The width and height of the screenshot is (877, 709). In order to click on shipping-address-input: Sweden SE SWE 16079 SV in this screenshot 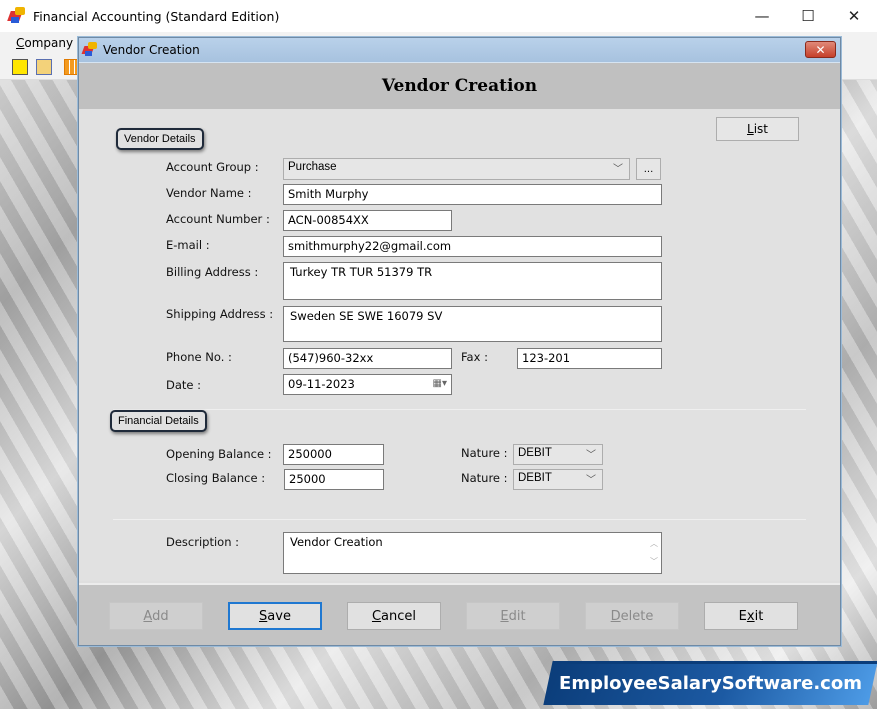, I will do `click(472, 324)`.